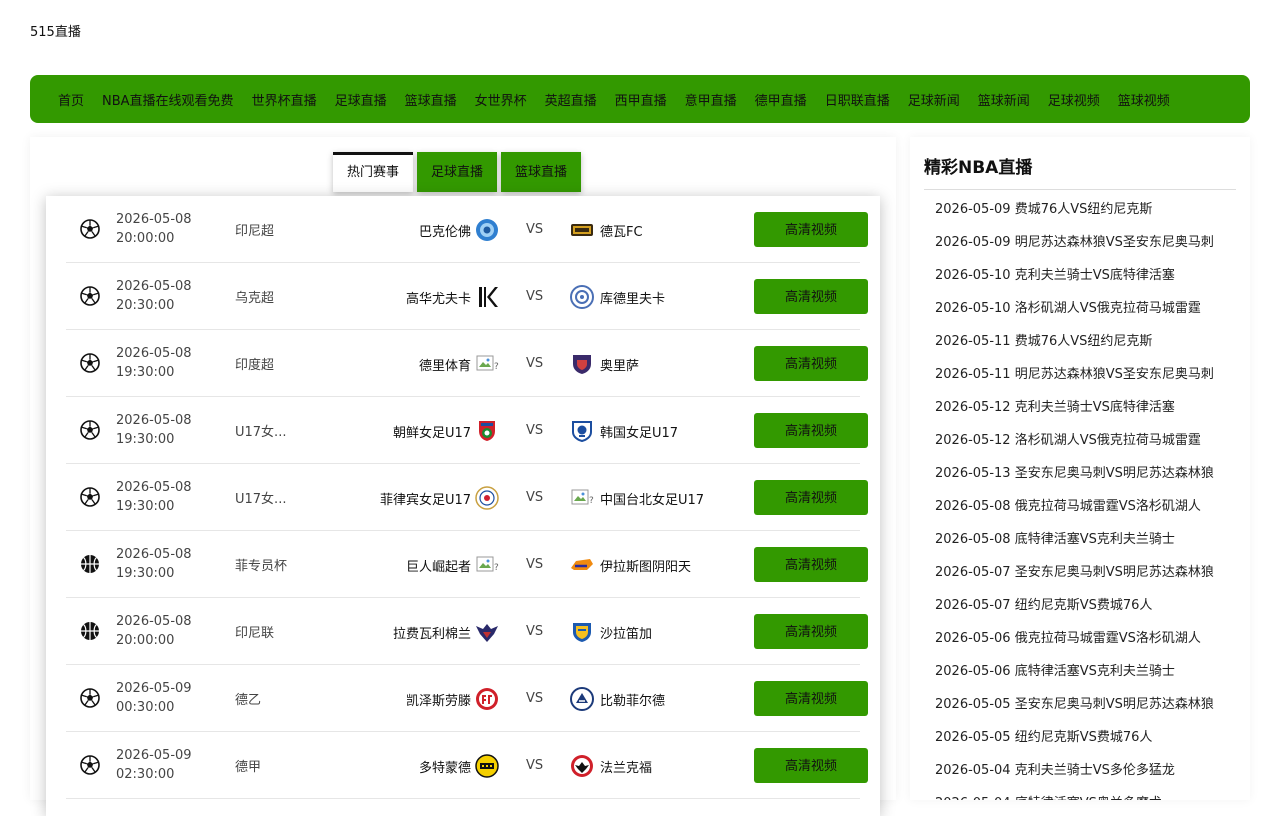 The height and width of the screenshot is (816, 1280). Describe the element at coordinates (1094, 770) in the screenshot. I see `sidebar-match-title: 克利夫兰骑士VS多伦多猛龙` at that location.